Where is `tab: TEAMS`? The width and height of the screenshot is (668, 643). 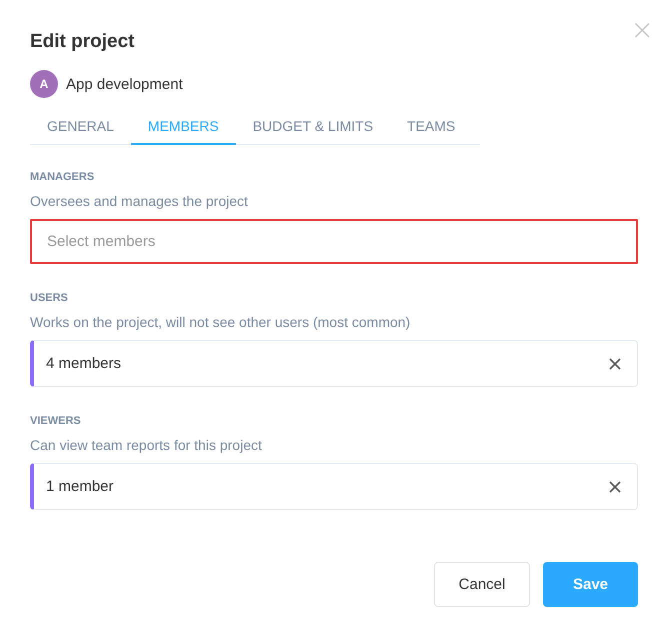 tab: TEAMS is located at coordinates (431, 127).